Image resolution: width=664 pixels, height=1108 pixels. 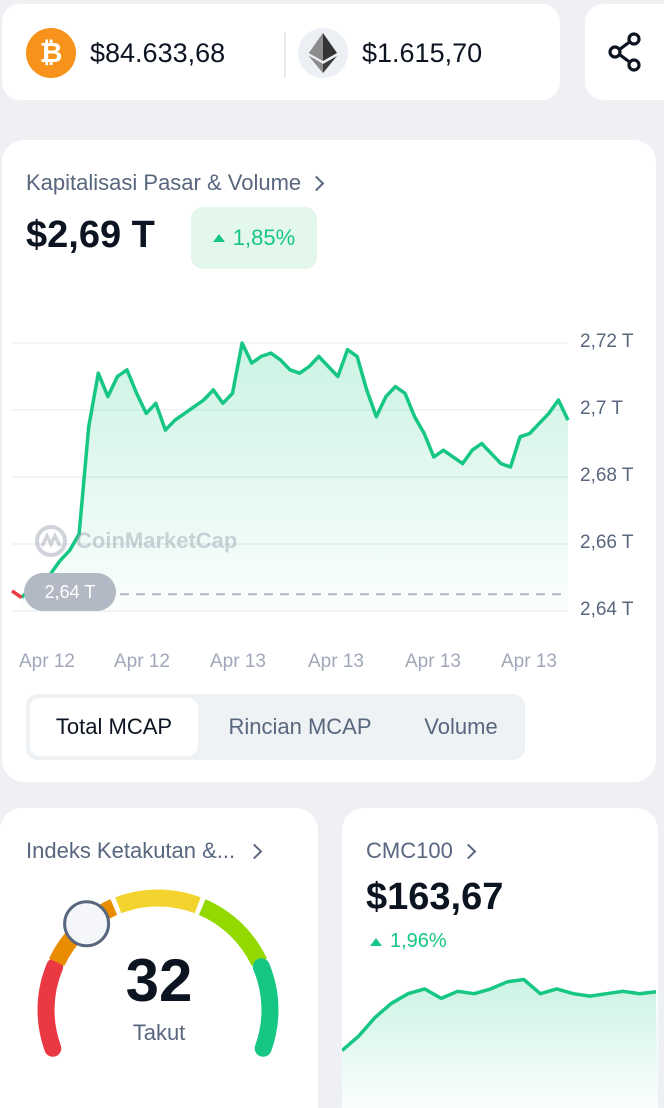 I want to click on cmc100-value: $163,67, so click(x=435, y=897).